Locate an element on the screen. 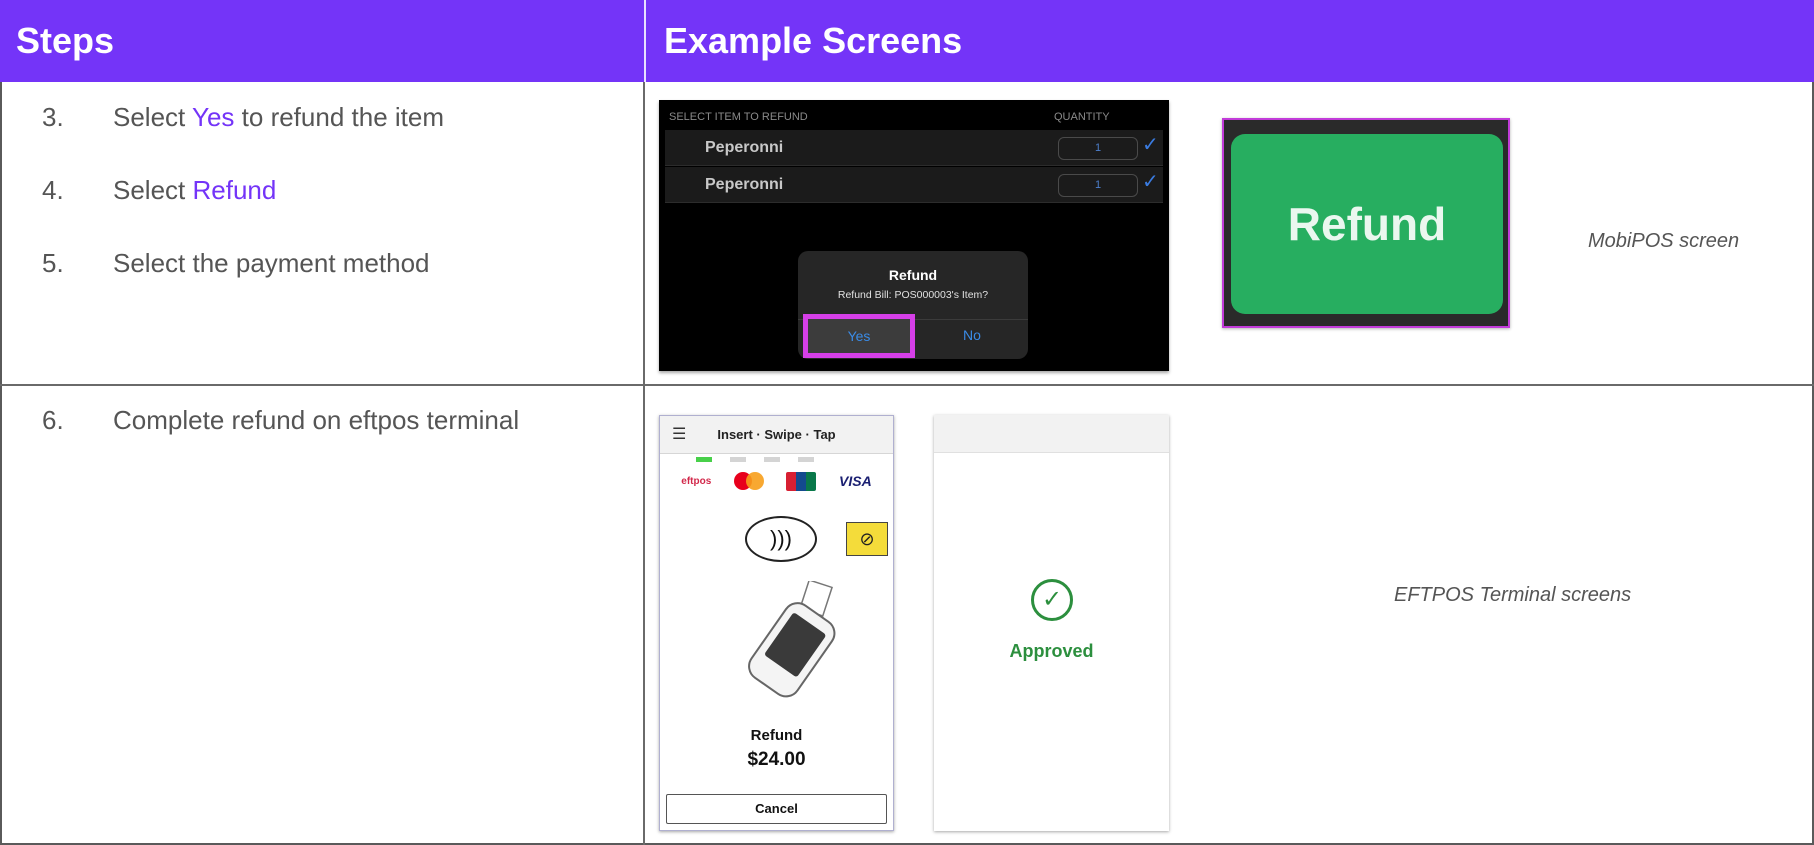  cancel-button: Cancel is located at coordinates (776, 809).